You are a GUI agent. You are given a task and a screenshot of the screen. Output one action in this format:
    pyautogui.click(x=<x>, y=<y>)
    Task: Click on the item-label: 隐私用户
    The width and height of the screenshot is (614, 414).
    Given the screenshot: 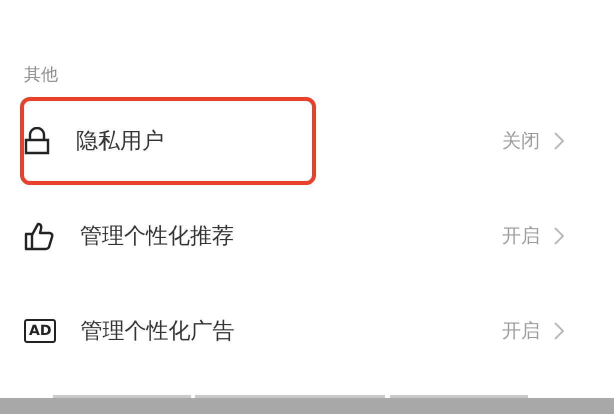 What is the action you would take?
    pyautogui.click(x=120, y=141)
    